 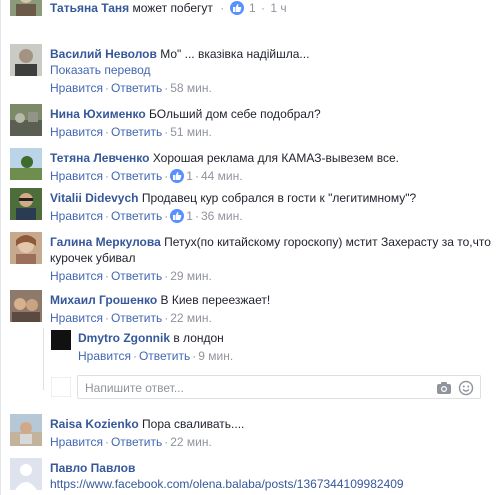 I want to click on camera-icon, so click(x=444, y=388).